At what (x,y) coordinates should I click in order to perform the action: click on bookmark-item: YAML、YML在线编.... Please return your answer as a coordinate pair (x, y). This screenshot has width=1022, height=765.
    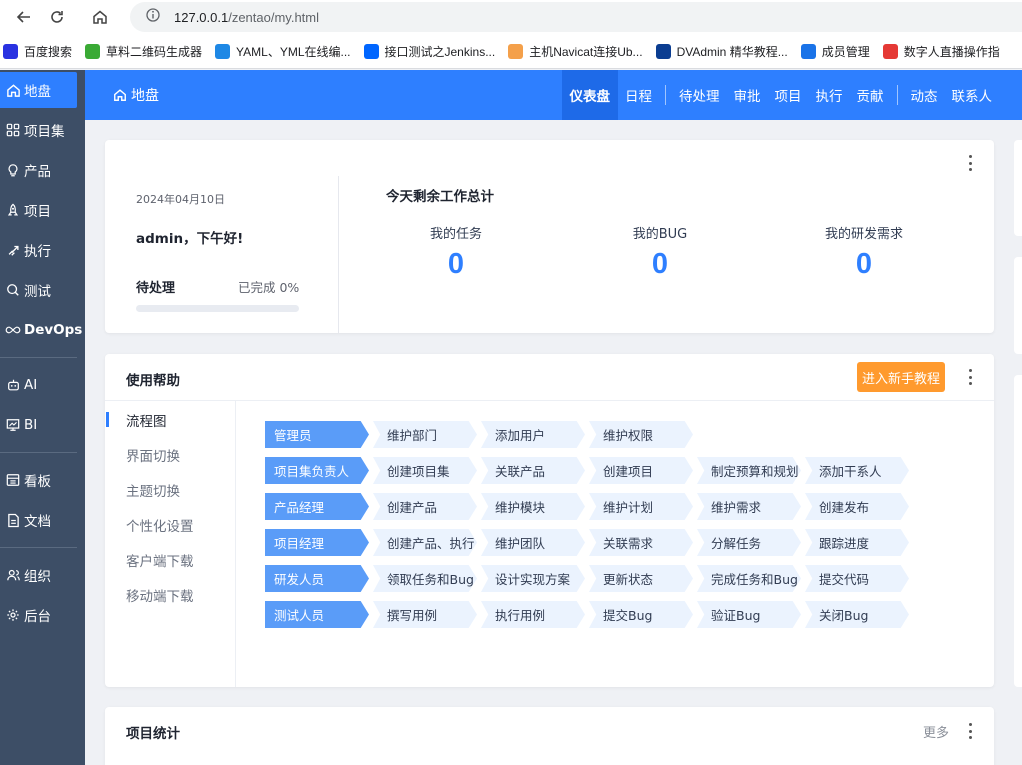
    Looking at the image, I should click on (283, 51).